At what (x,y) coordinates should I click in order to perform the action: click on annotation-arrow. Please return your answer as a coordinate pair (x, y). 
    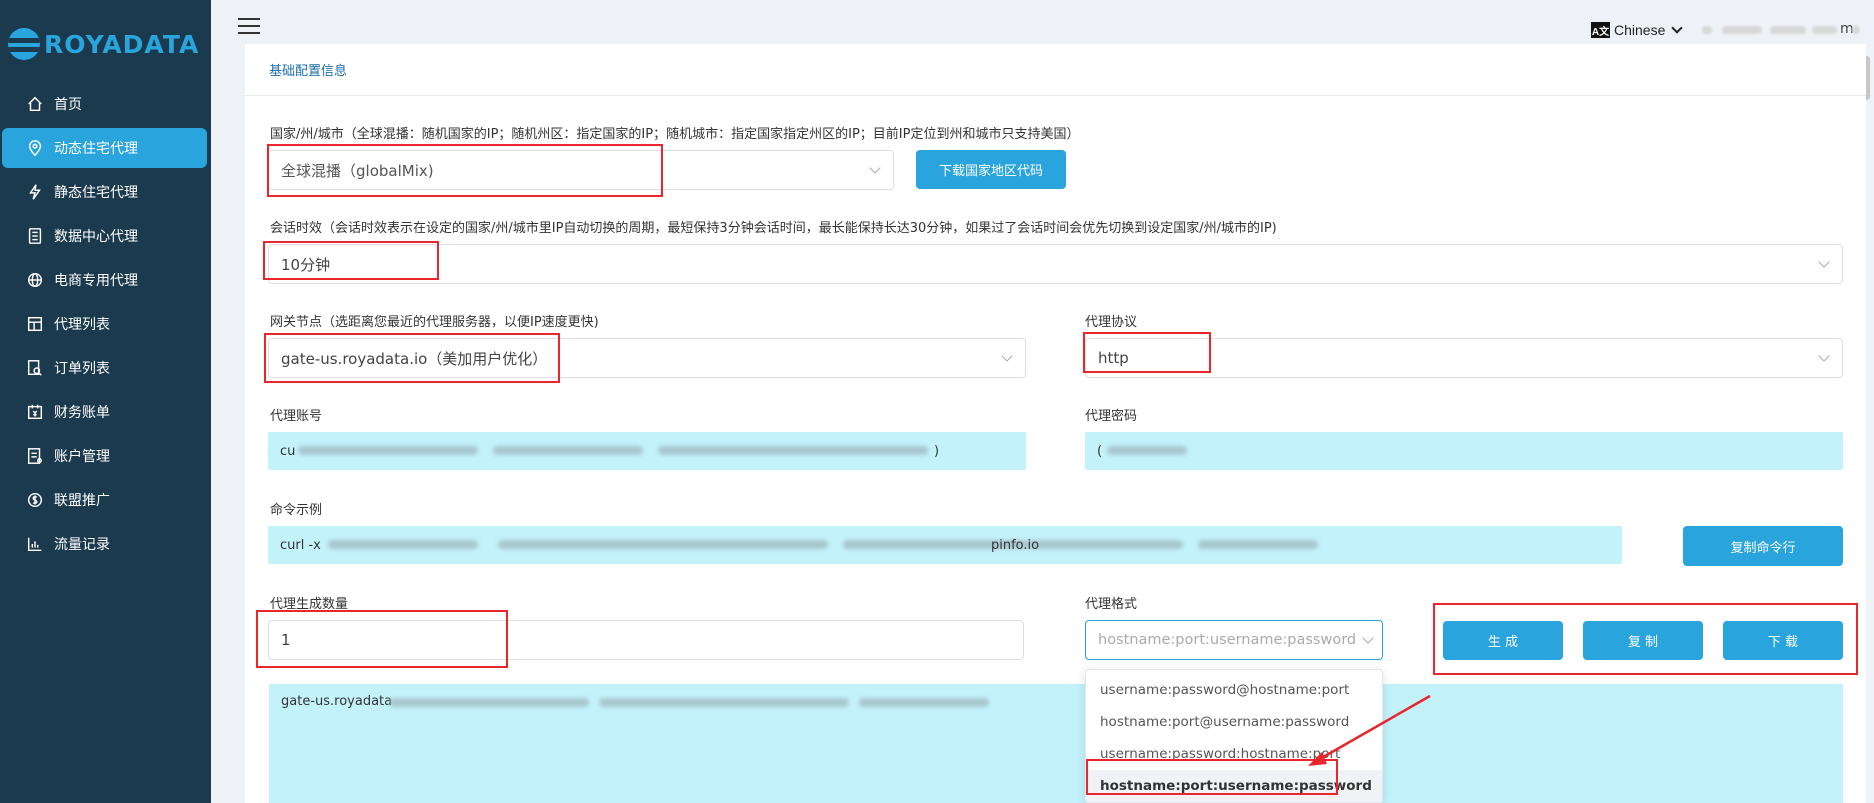
    Looking at the image, I should click on (1369, 730).